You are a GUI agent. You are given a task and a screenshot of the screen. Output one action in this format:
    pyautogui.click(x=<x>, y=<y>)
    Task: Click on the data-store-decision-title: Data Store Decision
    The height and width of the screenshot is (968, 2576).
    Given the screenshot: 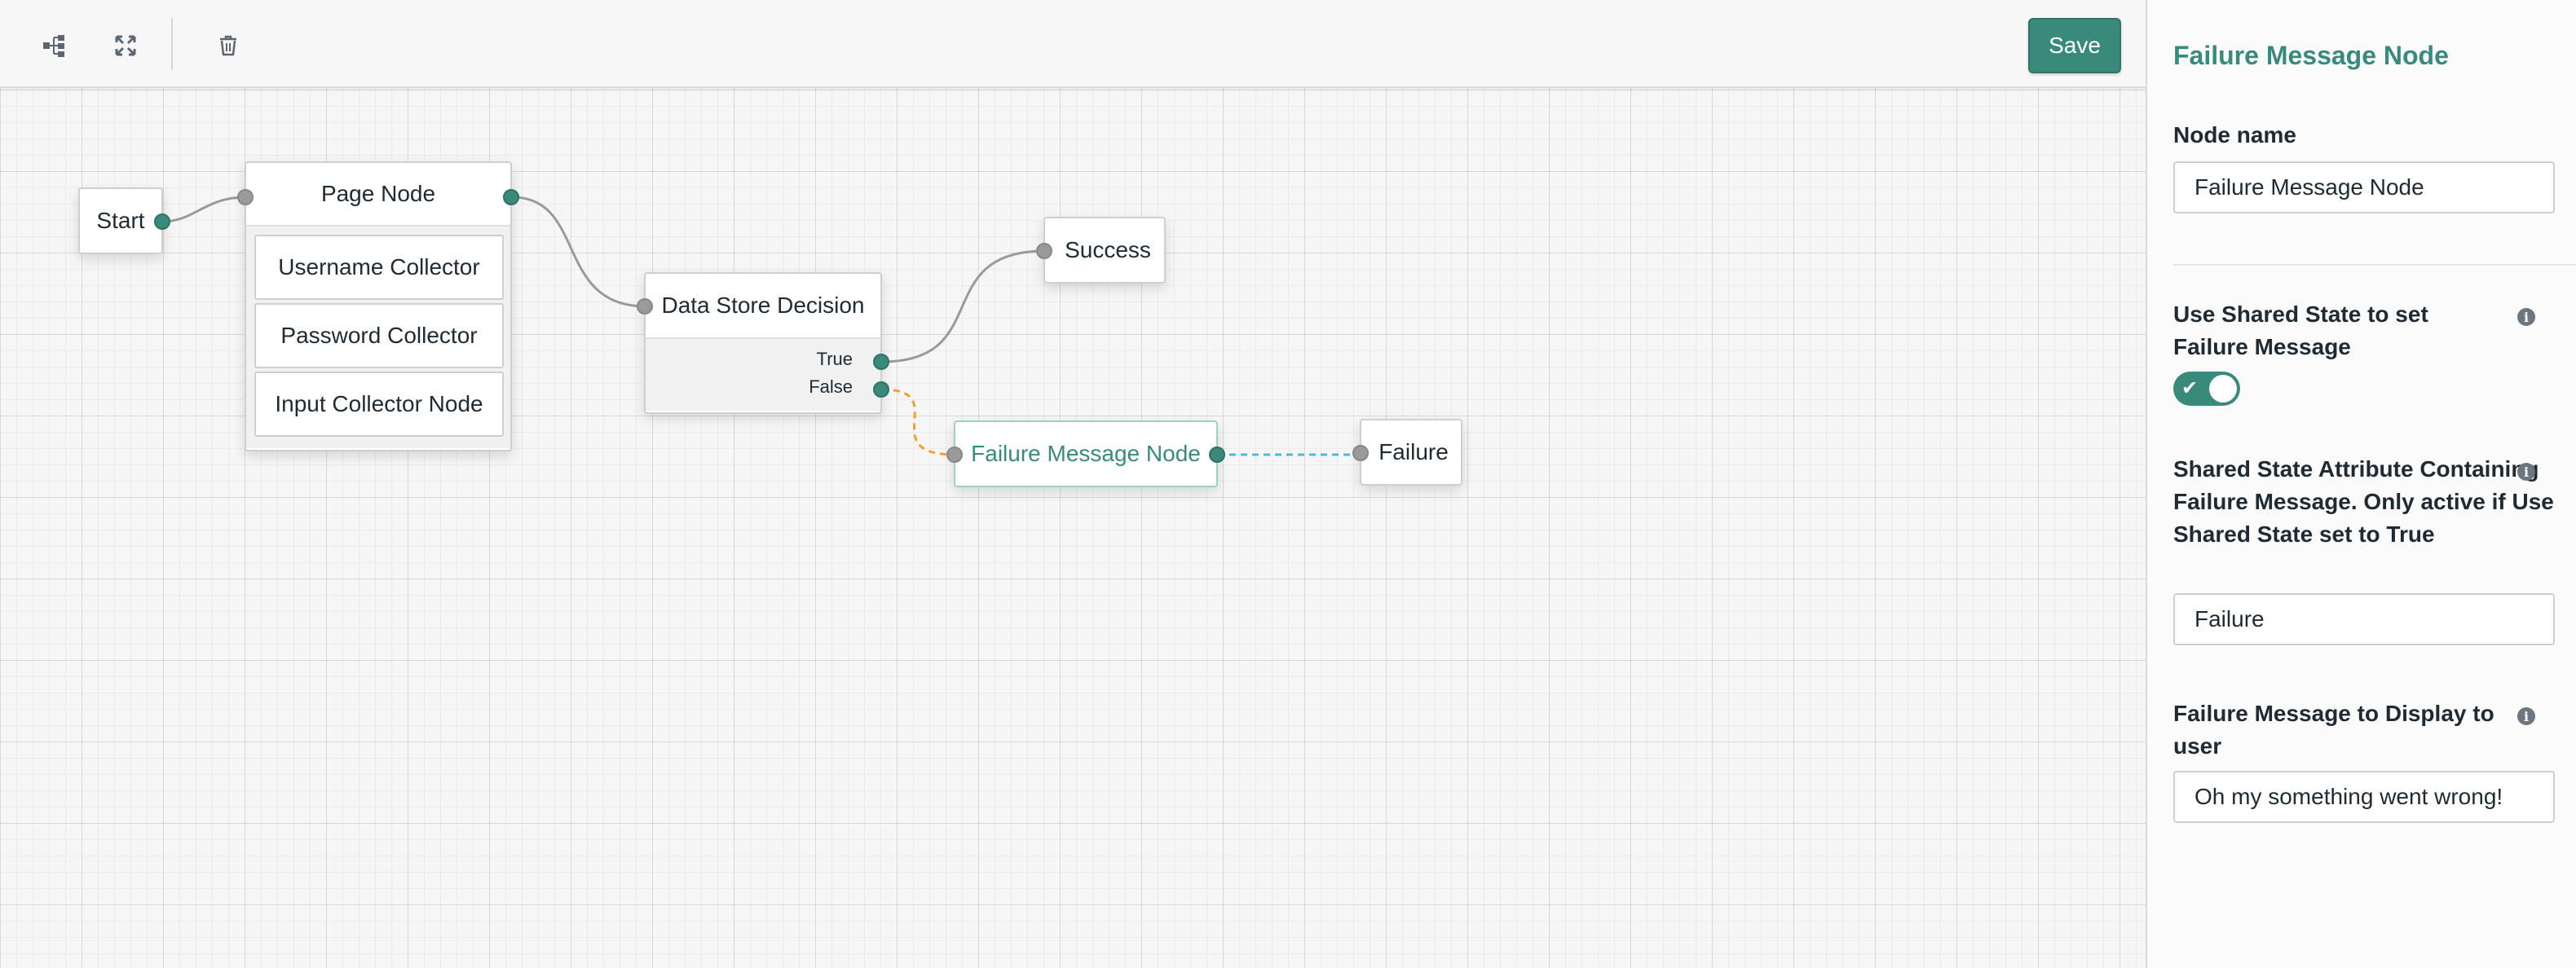 What is the action you would take?
    pyautogui.click(x=763, y=306)
    